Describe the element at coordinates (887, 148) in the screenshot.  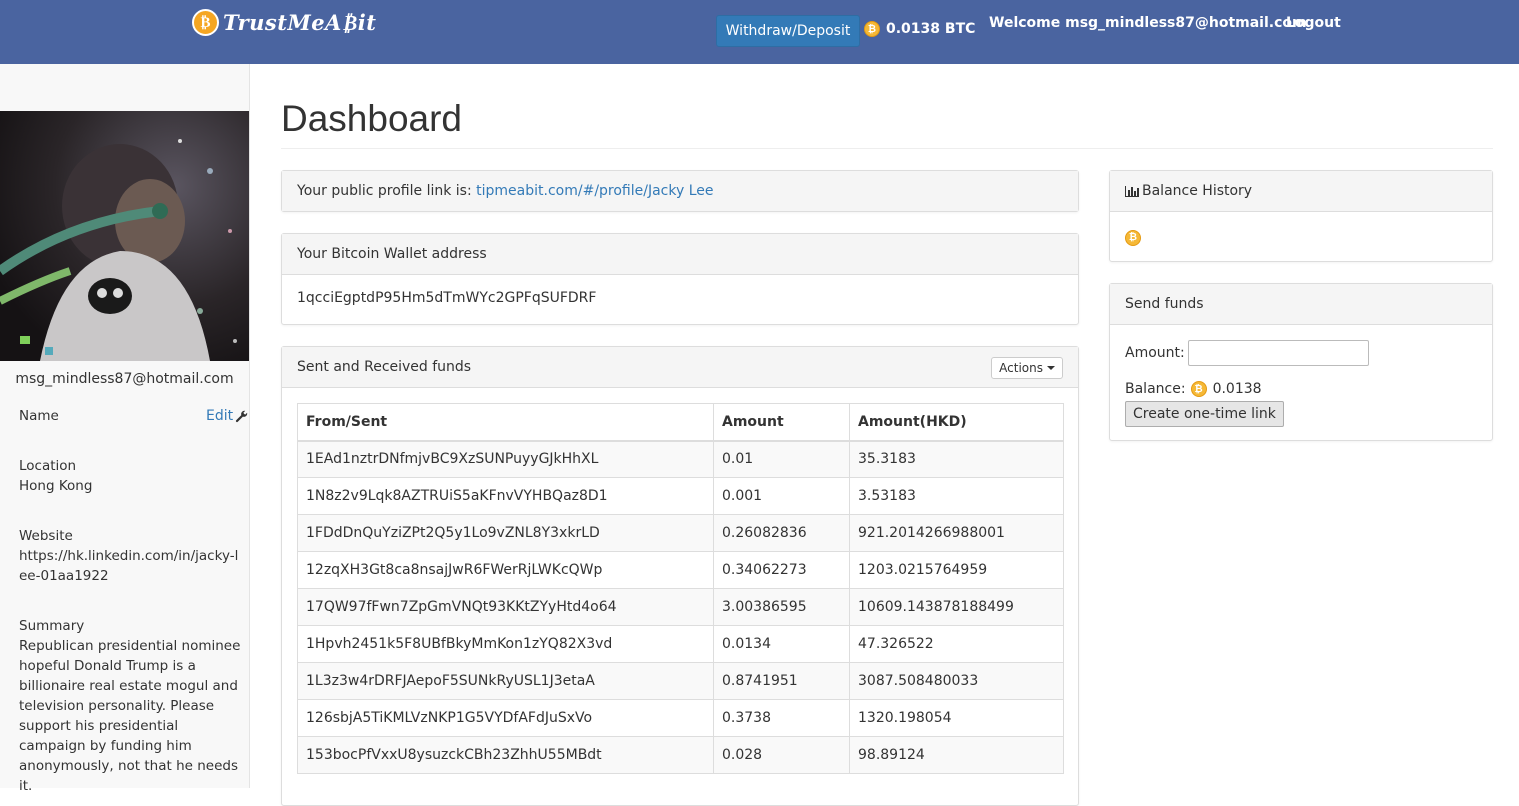
I see `title-divider` at that location.